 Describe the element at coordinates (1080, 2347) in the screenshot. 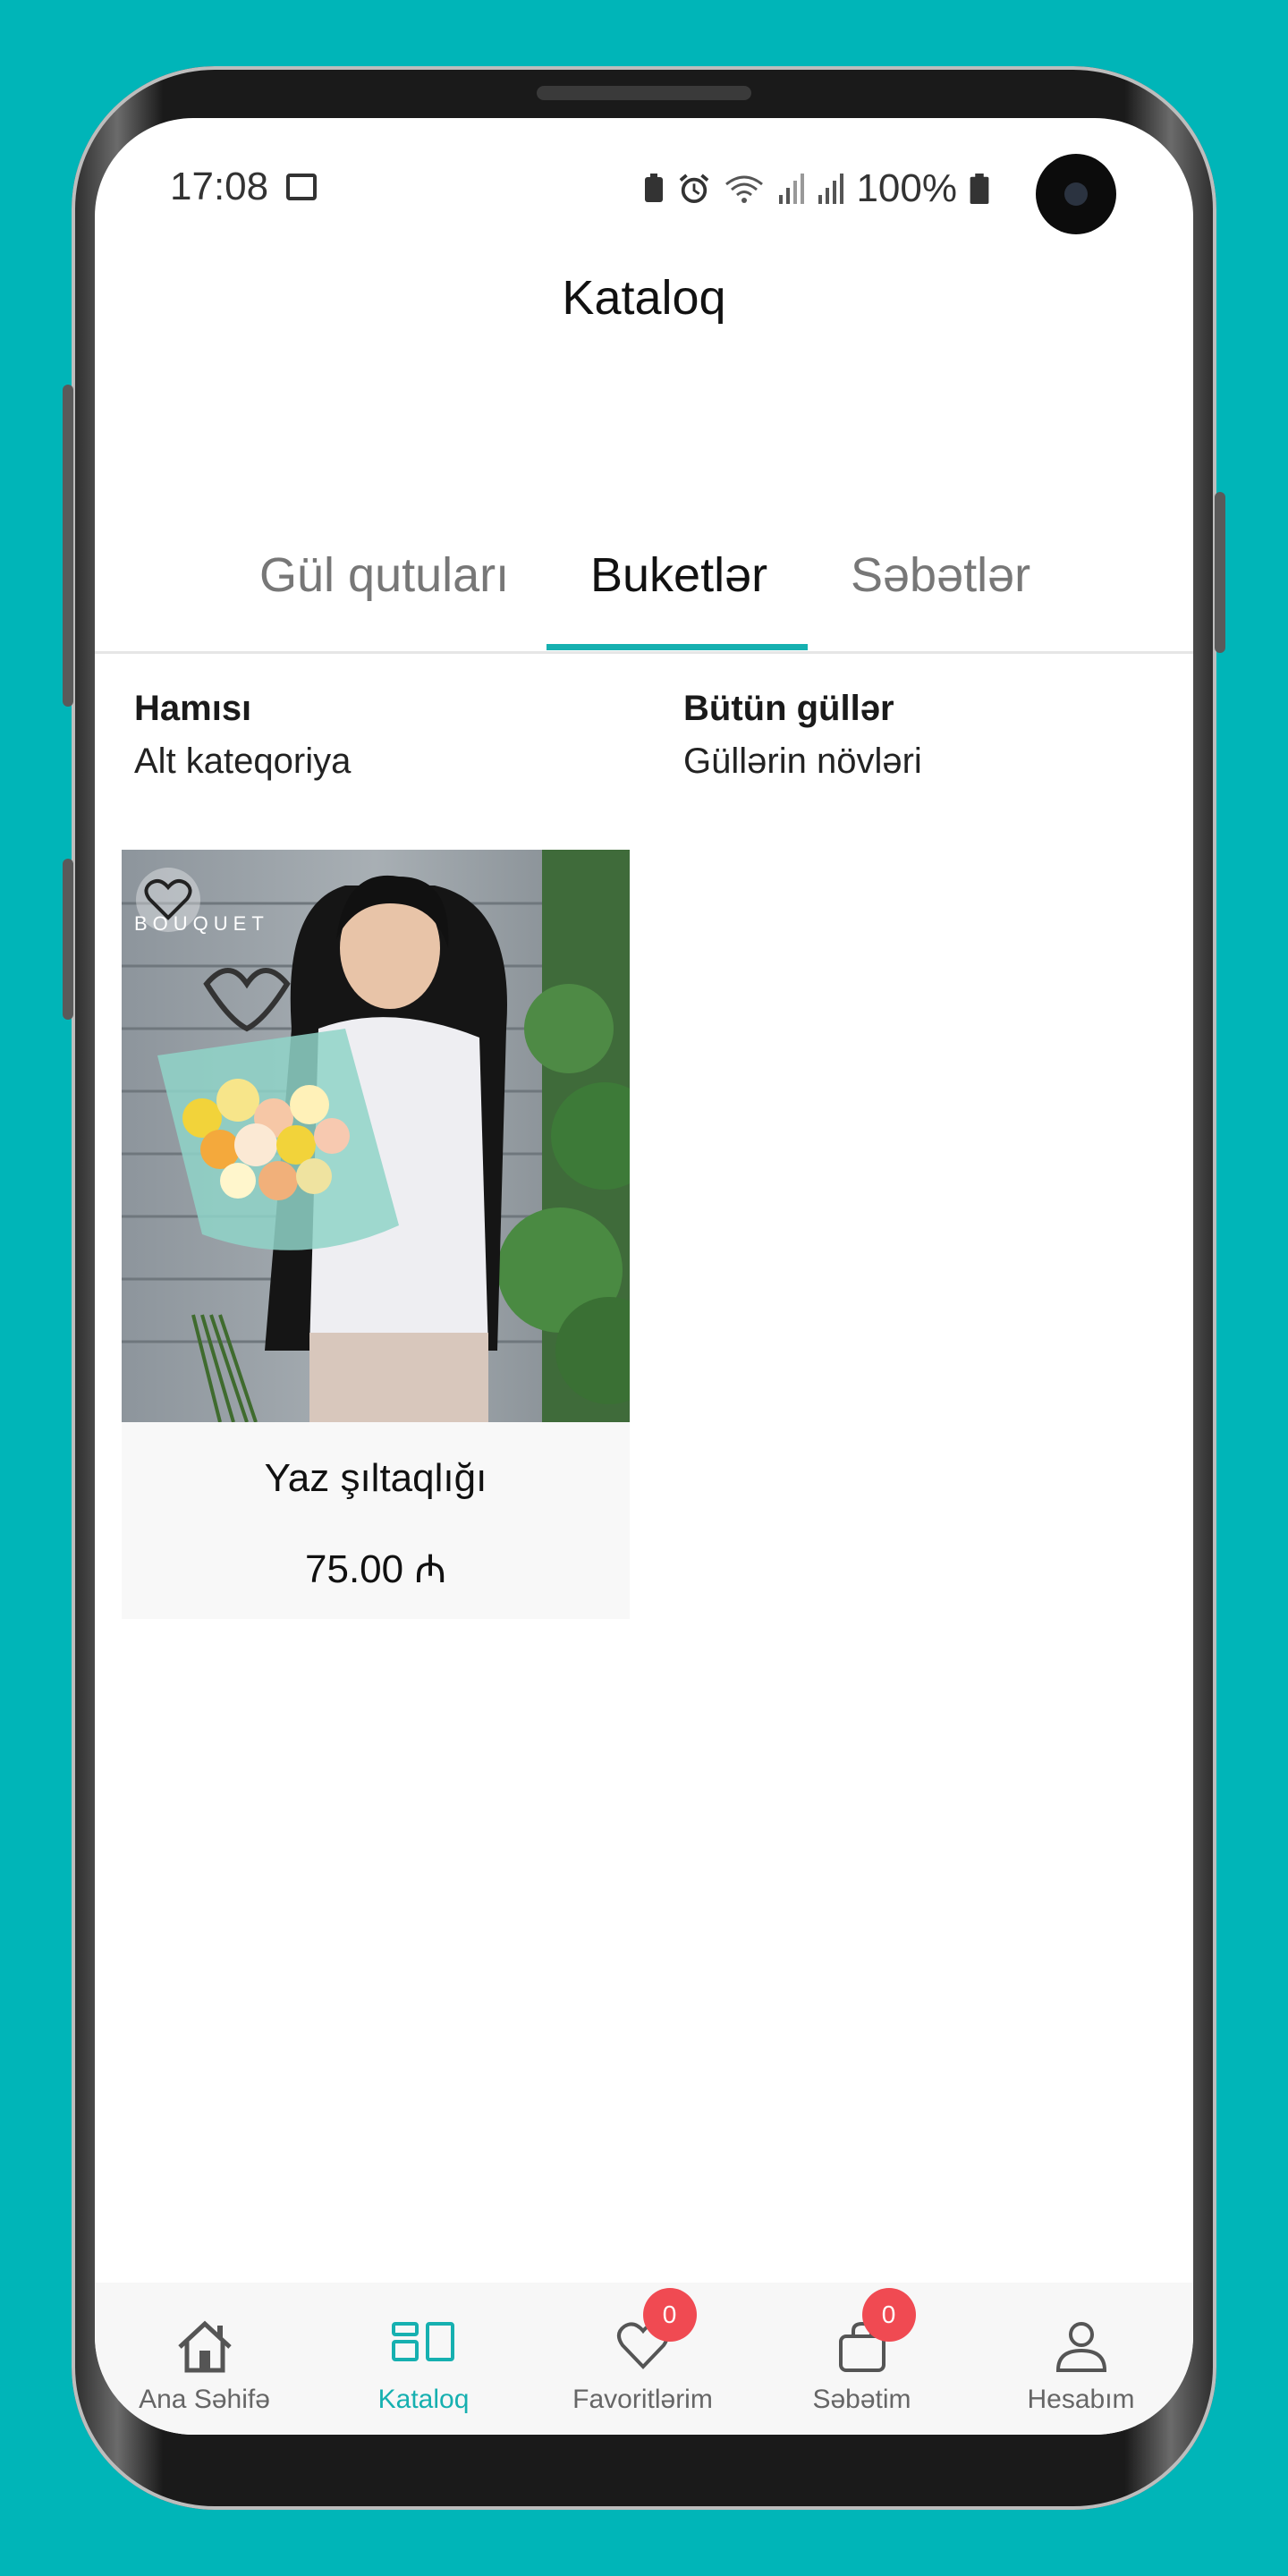

I see `user-icon` at that location.